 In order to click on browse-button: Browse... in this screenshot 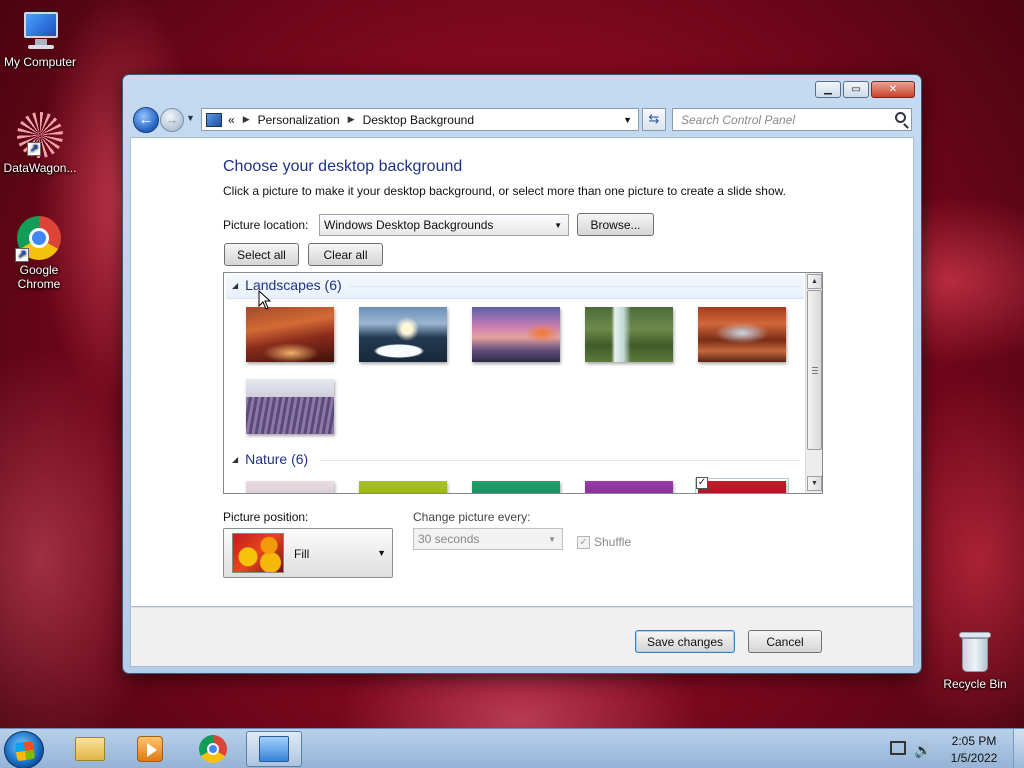, I will do `click(615, 224)`.